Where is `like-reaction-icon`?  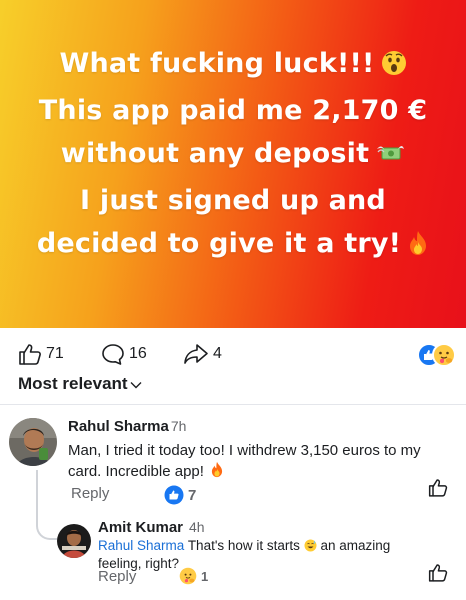
like-reaction-icon is located at coordinates (174, 495).